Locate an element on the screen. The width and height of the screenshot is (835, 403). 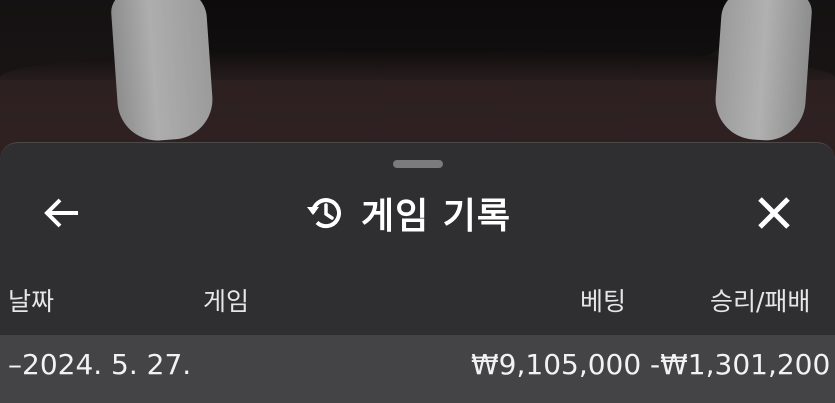
sheet-header: 게임 기록 is located at coordinates (417, 213).